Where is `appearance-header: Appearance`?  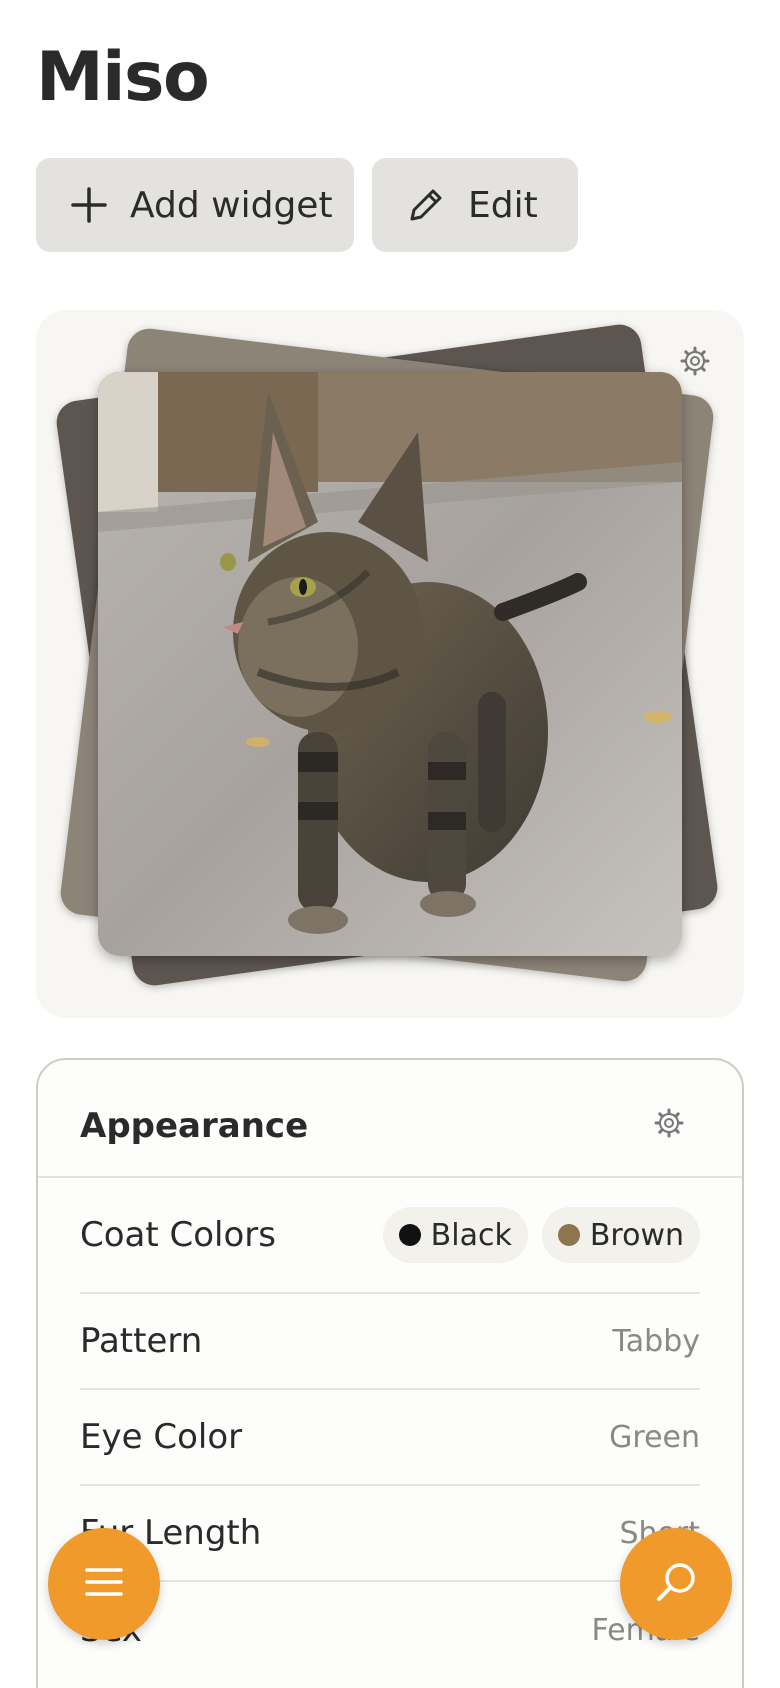 appearance-header: Appearance is located at coordinates (390, 1119).